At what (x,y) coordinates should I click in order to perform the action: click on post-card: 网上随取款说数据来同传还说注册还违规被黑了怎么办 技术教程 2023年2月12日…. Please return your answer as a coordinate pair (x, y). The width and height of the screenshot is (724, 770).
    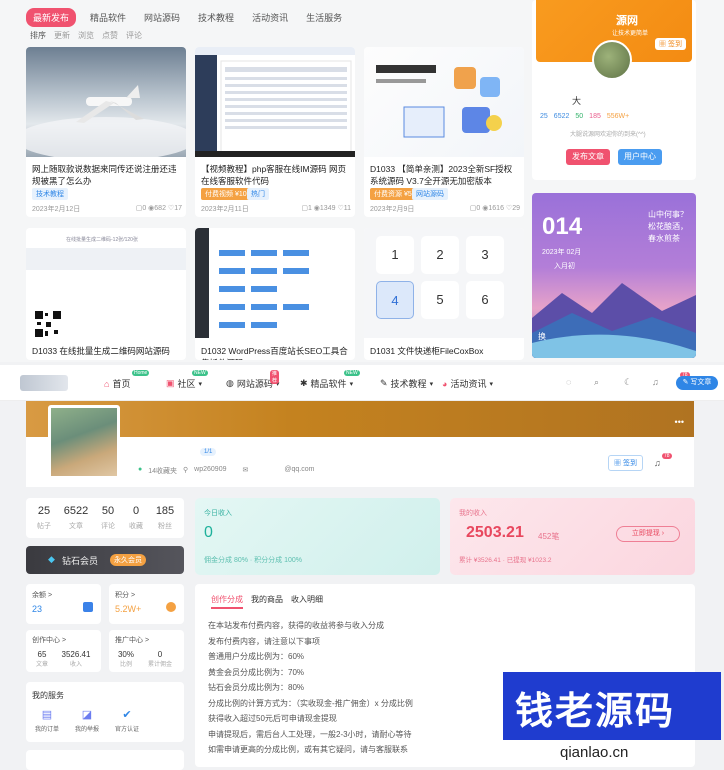
    Looking at the image, I should click on (106, 132).